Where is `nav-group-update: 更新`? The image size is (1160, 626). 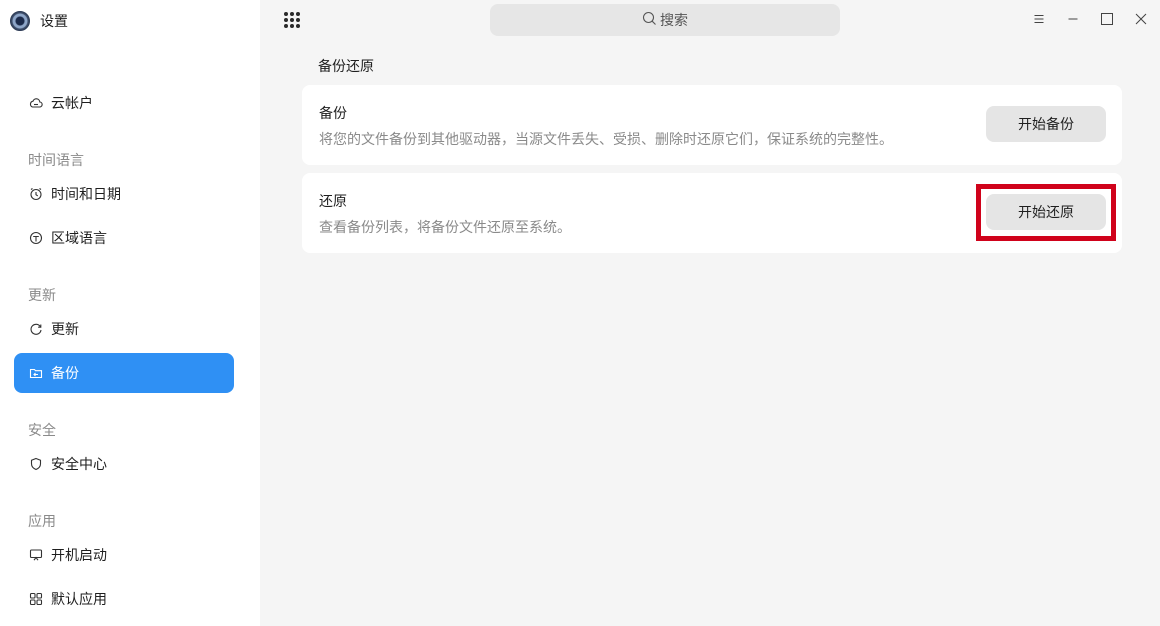 nav-group-update: 更新 is located at coordinates (42, 296).